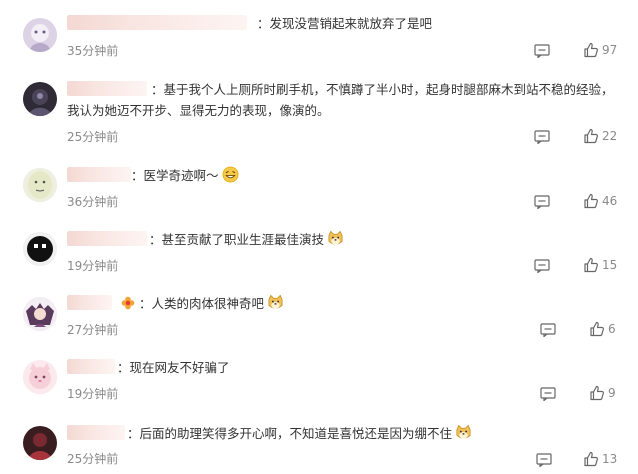  I want to click on comment-item: ：现在网友不好骗了 19分钟前 9, so click(319, 376).